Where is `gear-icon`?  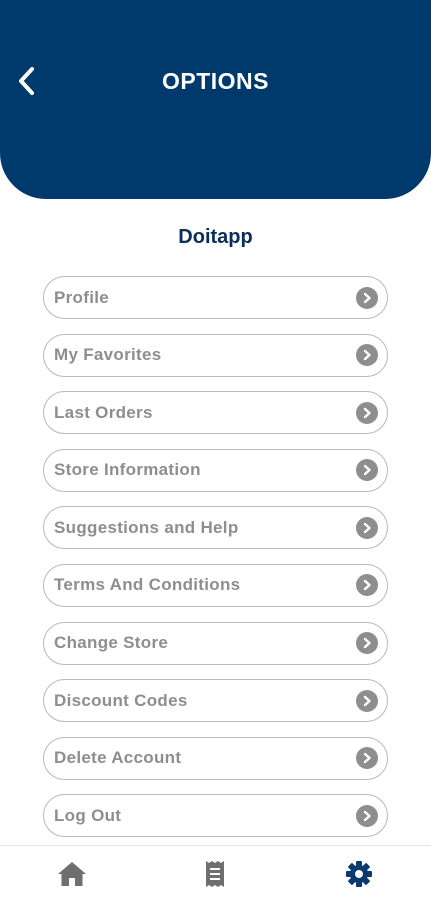 gear-icon is located at coordinates (359, 873).